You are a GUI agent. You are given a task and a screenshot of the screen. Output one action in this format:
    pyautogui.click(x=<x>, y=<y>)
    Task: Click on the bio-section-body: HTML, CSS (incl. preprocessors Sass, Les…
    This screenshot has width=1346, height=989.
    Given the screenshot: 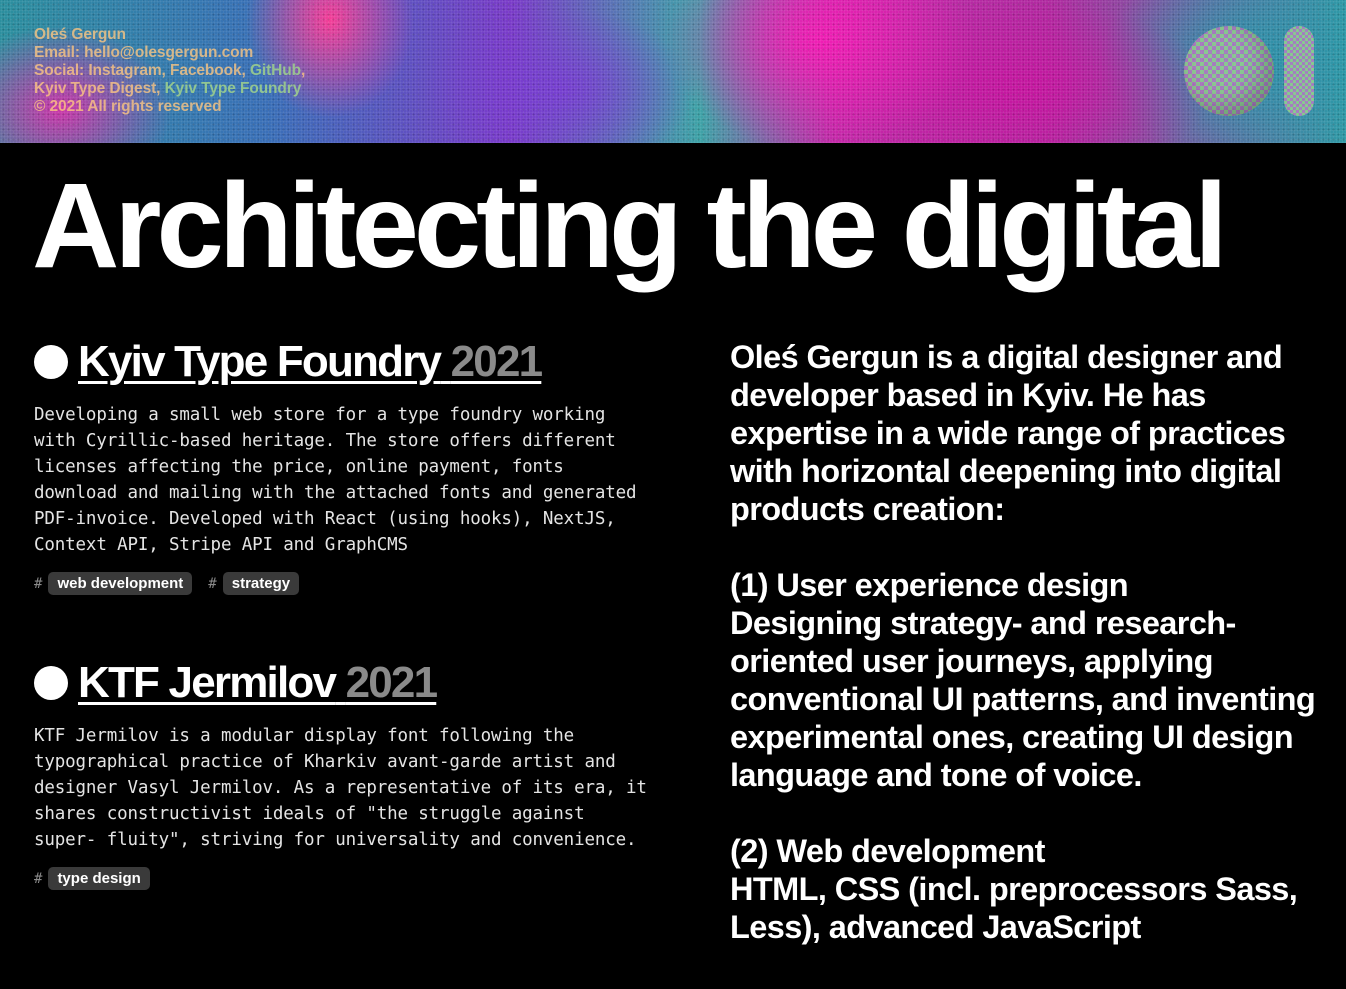 What is the action you would take?
    pyautogui.click(x=1014, y=908)
    